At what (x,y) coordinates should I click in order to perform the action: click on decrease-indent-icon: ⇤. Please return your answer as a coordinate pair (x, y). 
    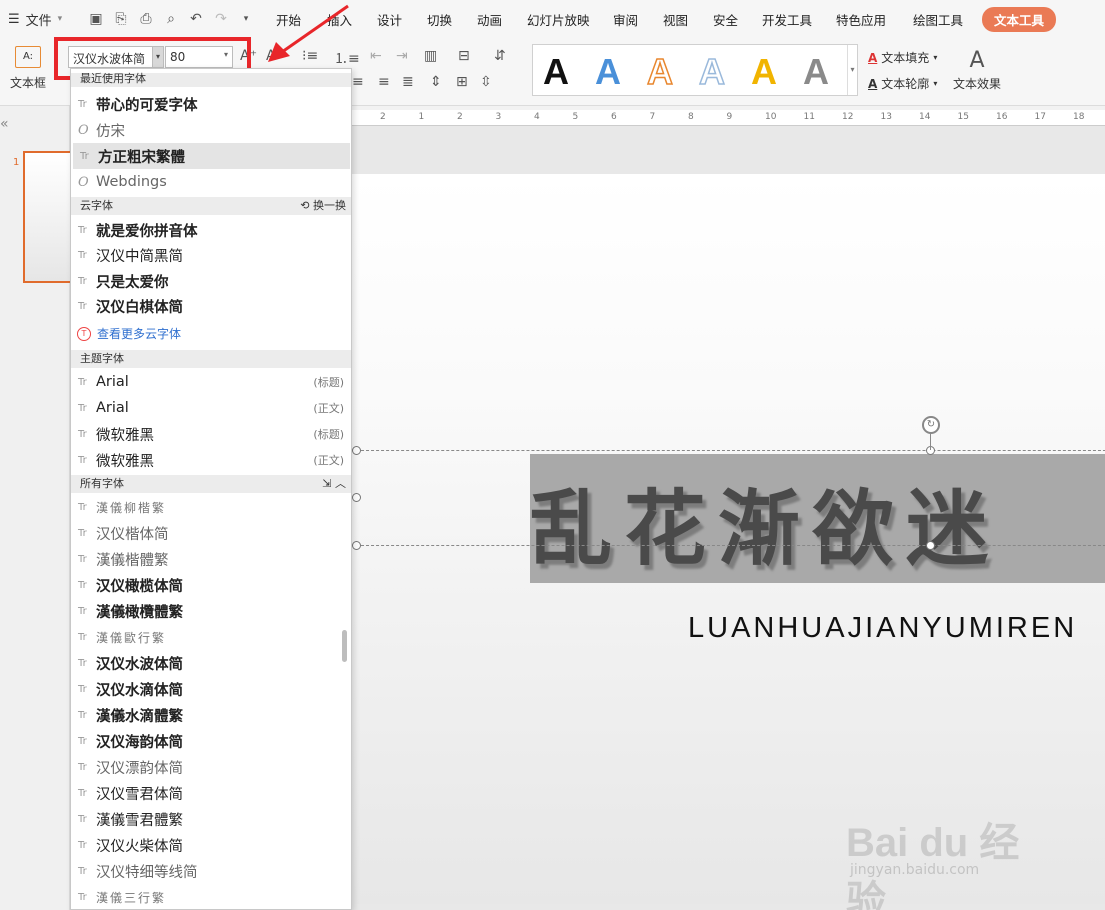
    Looking at the image, I should click on (376, 56).